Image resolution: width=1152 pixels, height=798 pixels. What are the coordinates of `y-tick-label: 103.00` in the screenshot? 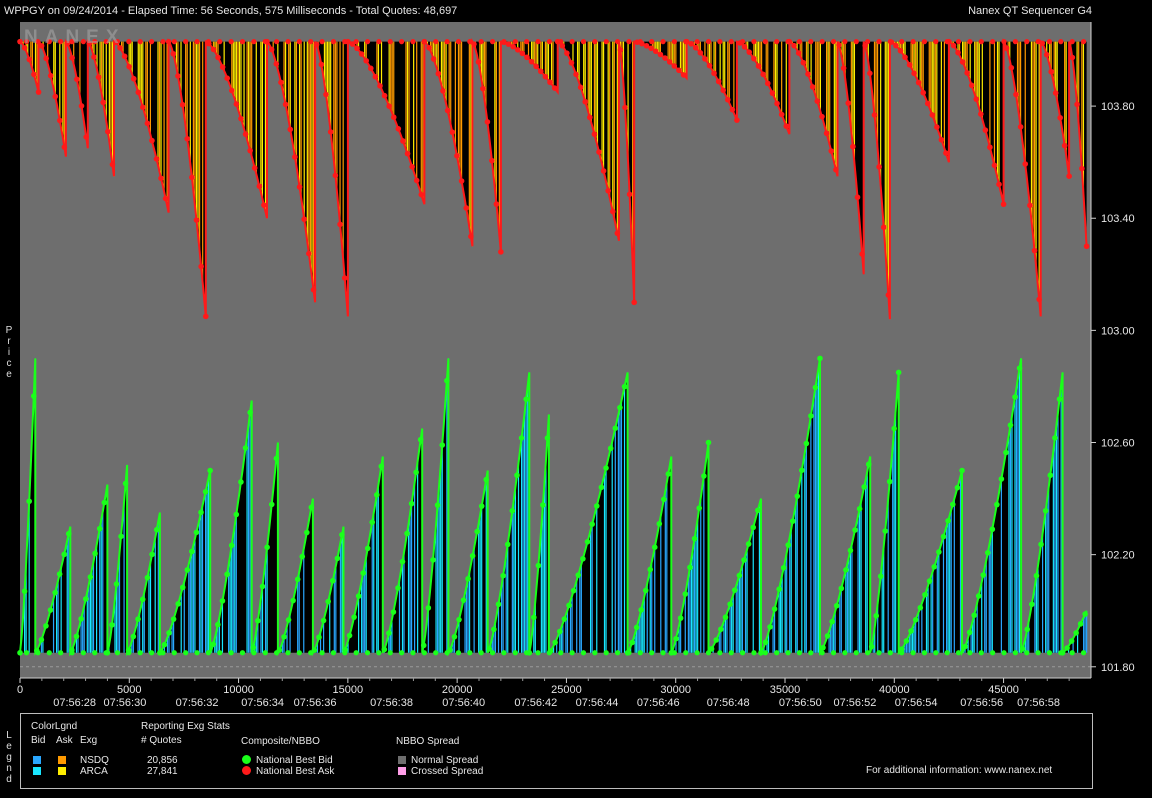 It's located at (1118, 331).